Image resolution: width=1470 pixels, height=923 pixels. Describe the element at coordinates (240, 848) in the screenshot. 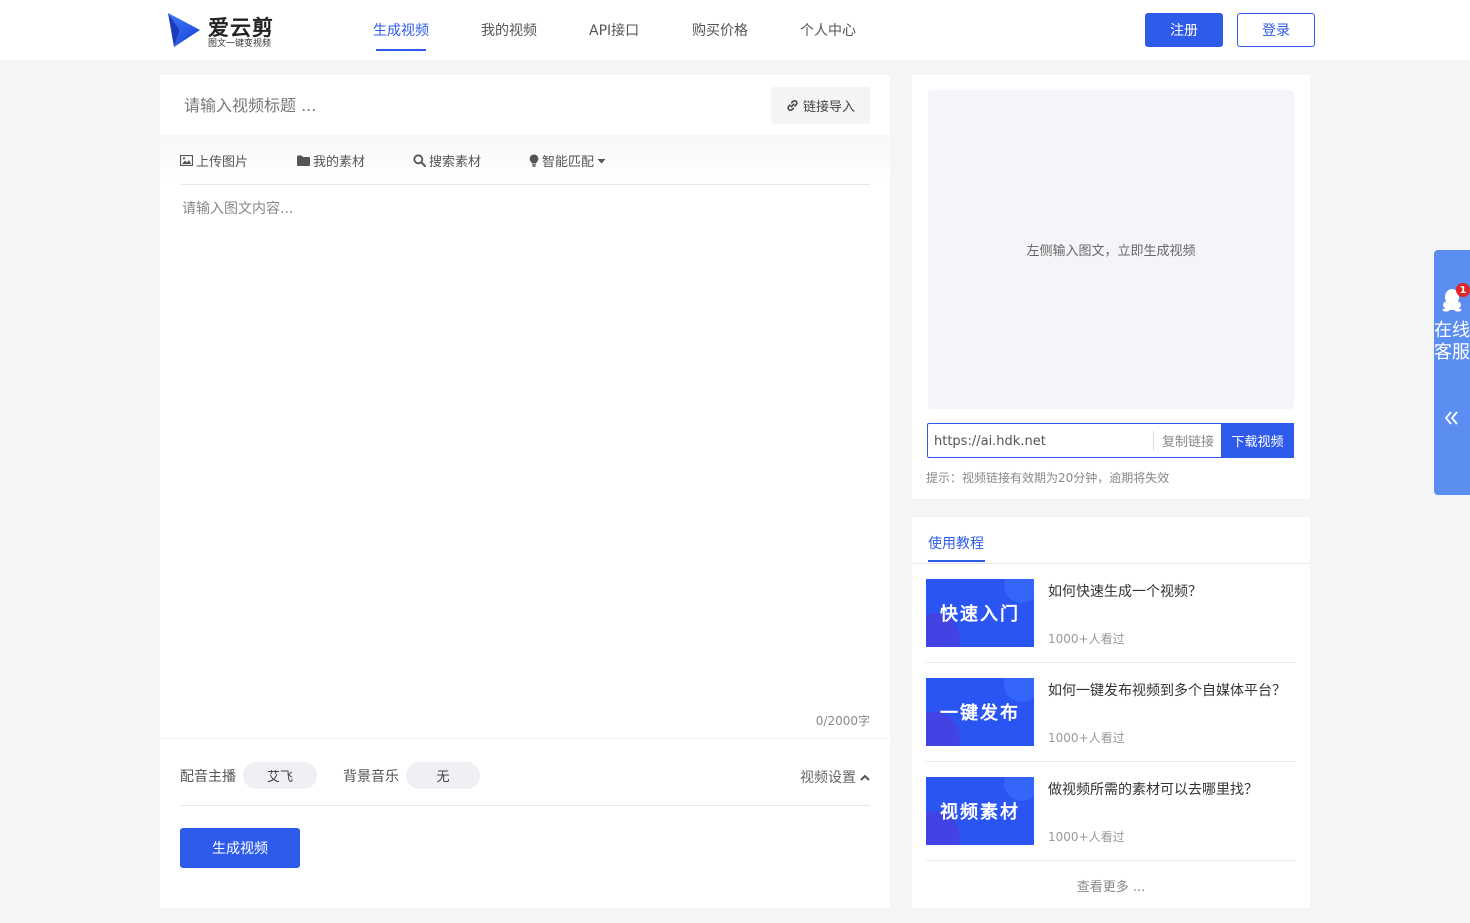

I see `generate-video-button: 生成视频` at that location.